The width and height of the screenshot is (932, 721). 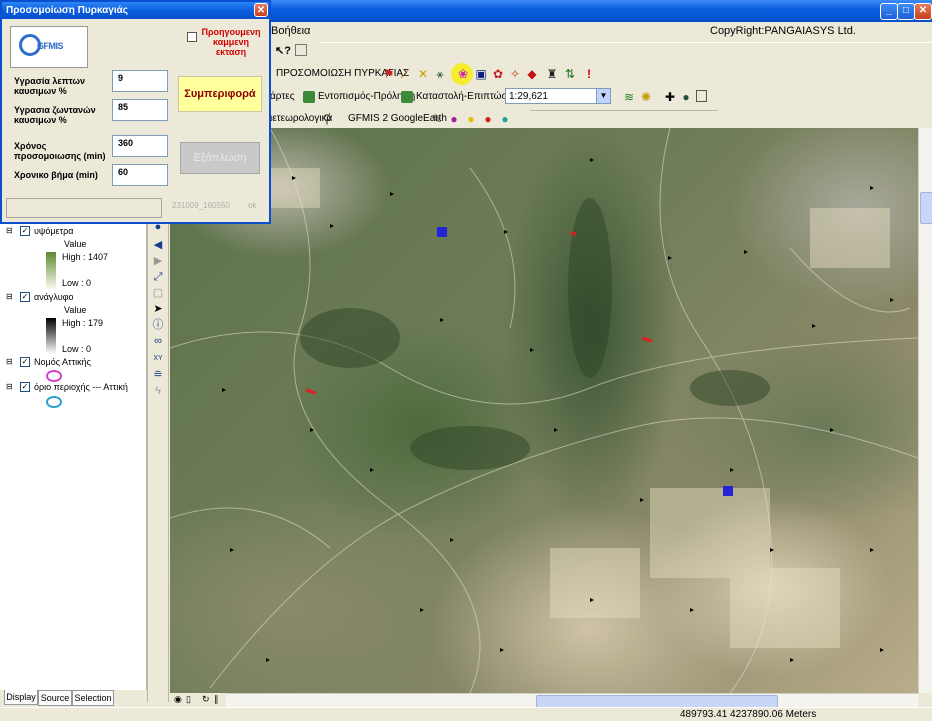 What do you see at coordinates (158, 341) in the screenshot?
I see `find-binoculars-icon: ∞` at bounding box center [158, 341].